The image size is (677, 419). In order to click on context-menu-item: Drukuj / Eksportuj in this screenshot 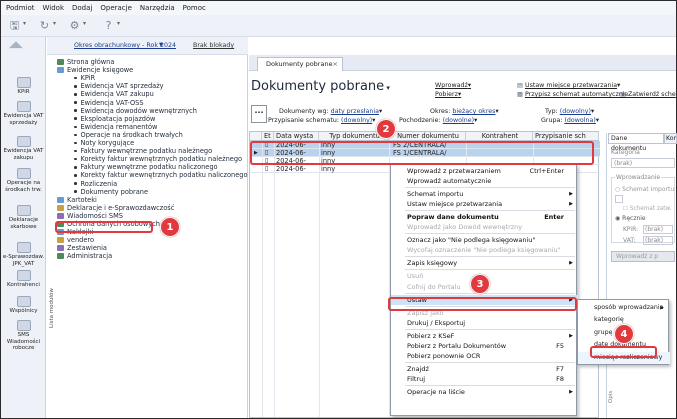, I will do `click(484, 323)`.